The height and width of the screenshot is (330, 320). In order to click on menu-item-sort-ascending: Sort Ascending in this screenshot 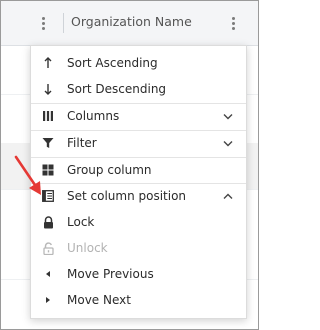, I will do `click(138, 63)`.